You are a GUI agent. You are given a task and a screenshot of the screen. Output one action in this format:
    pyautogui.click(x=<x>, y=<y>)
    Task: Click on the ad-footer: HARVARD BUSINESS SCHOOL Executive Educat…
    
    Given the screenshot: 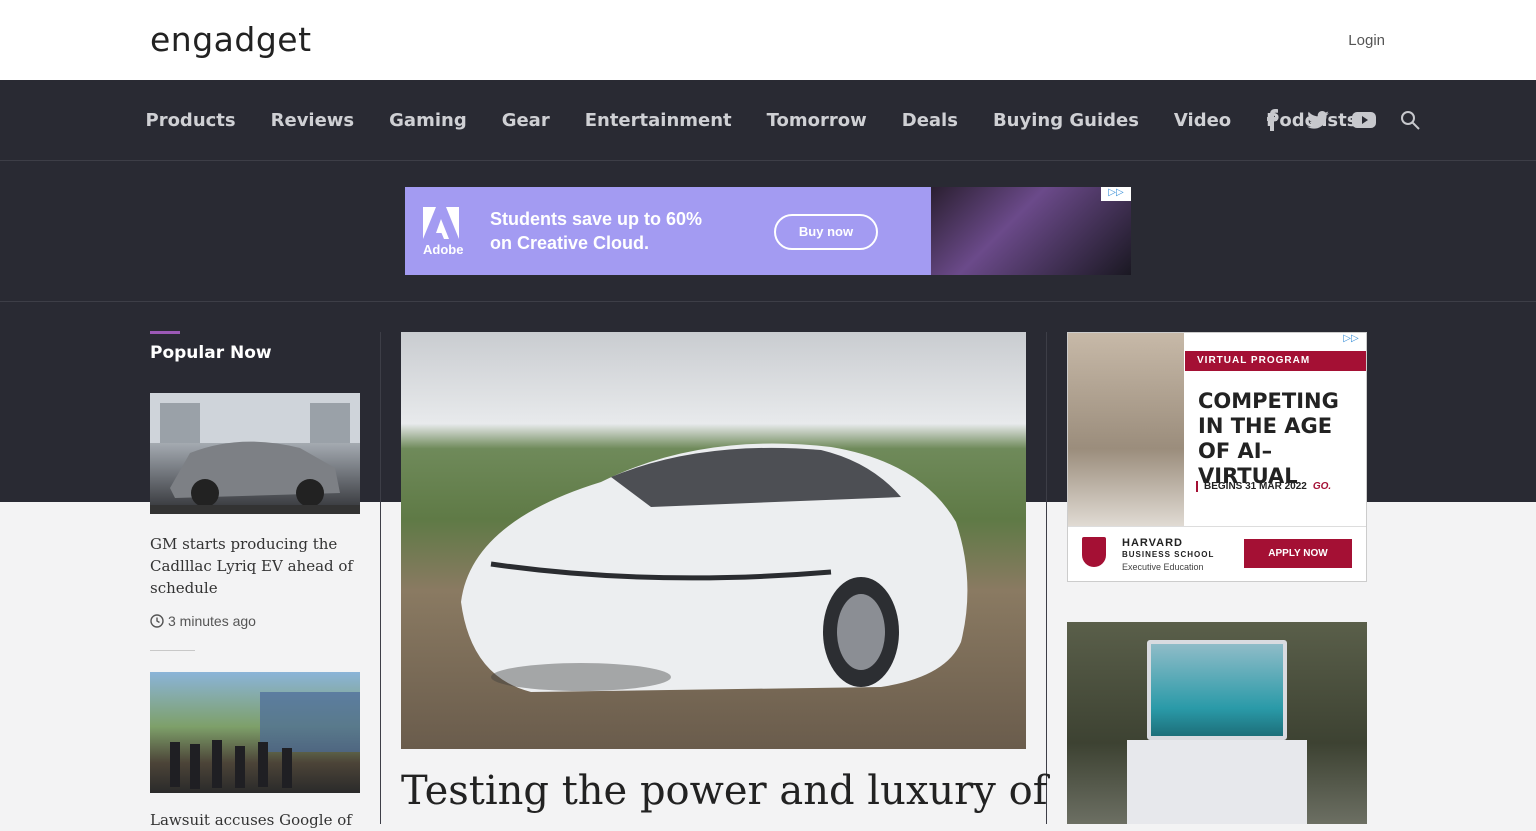 What is the action you would take?
    pyautogui.click(x=1217, y=553)
    